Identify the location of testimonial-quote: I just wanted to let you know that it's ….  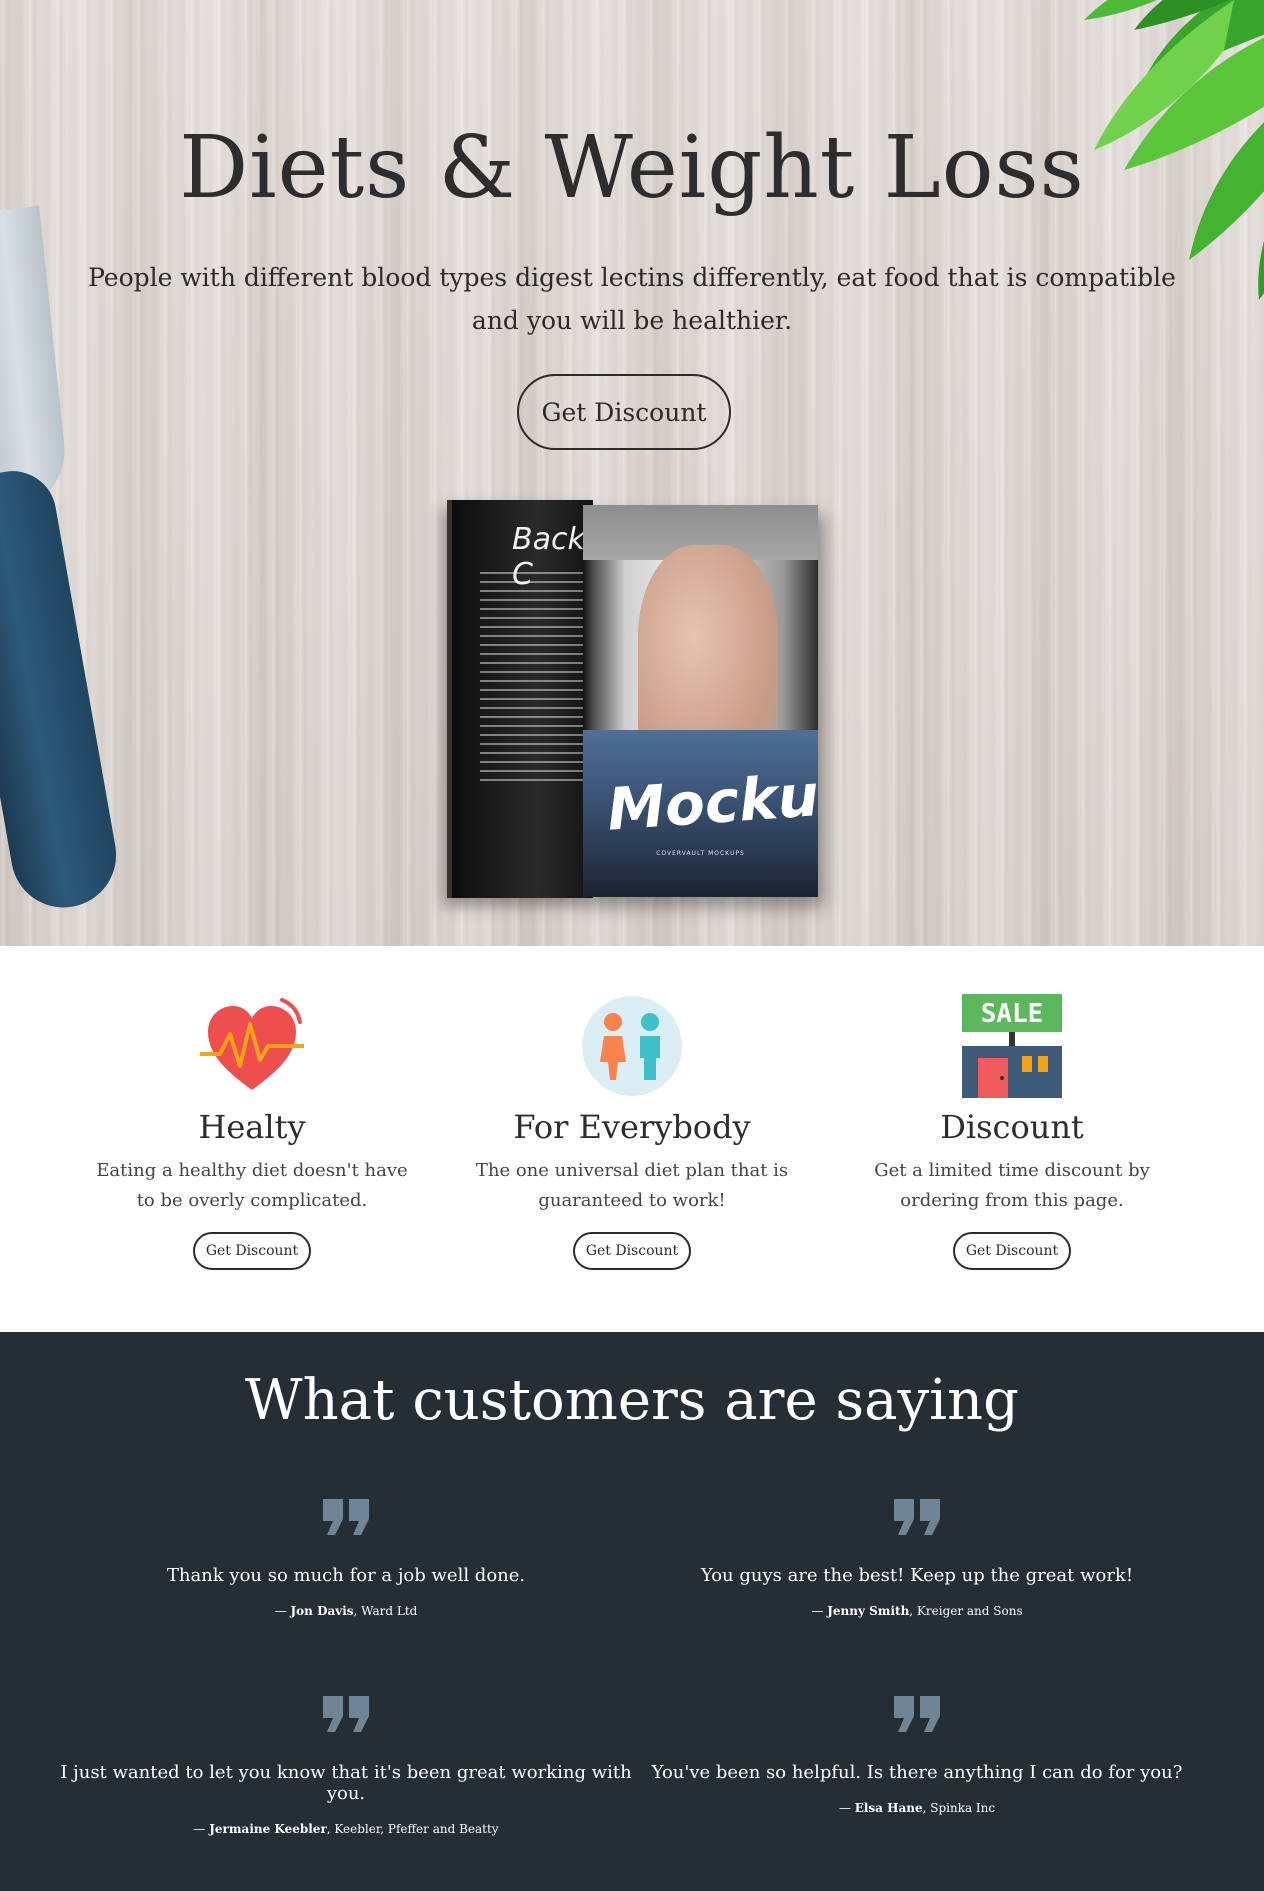
(346, 1783).